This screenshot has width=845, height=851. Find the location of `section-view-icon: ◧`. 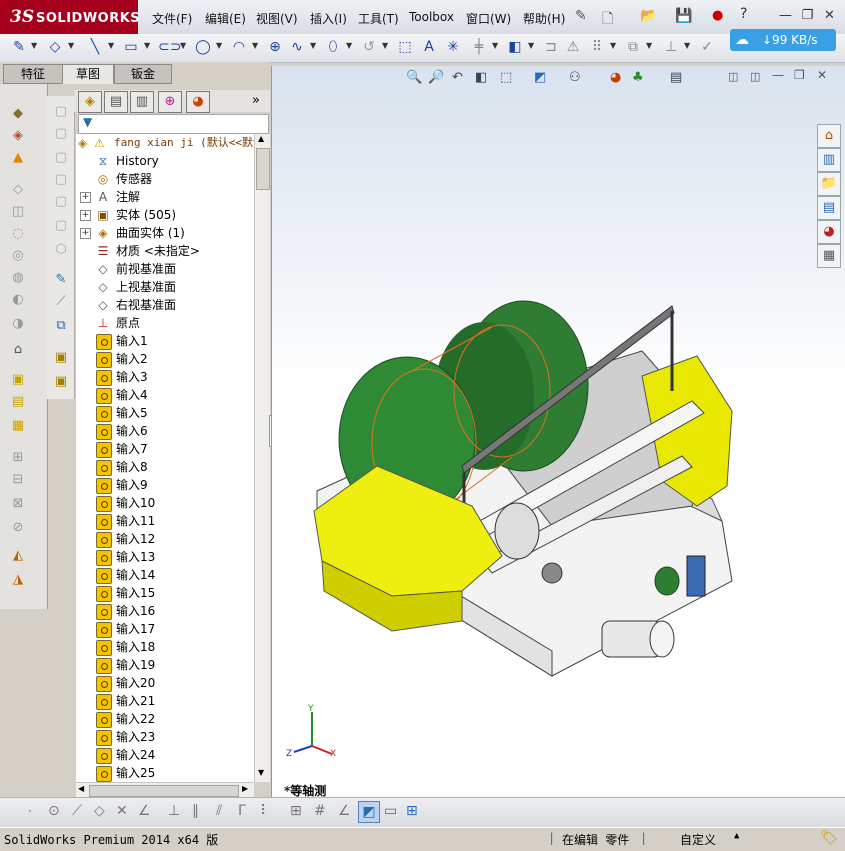

section-view-icon: ◧ is located at coordinates (481, 77).